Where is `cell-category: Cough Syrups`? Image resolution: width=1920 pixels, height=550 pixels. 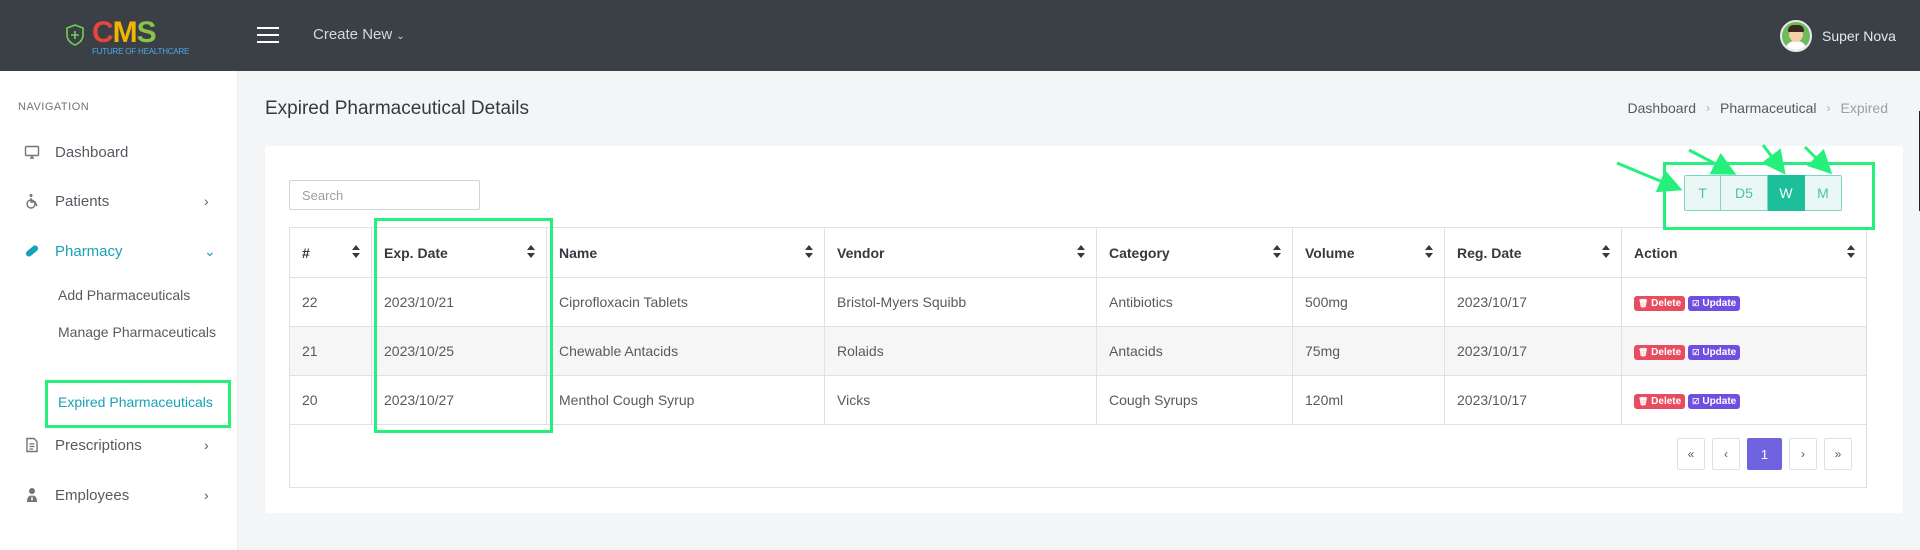
cell-category: Cough Syrups is located at coordinates (1194, 400).